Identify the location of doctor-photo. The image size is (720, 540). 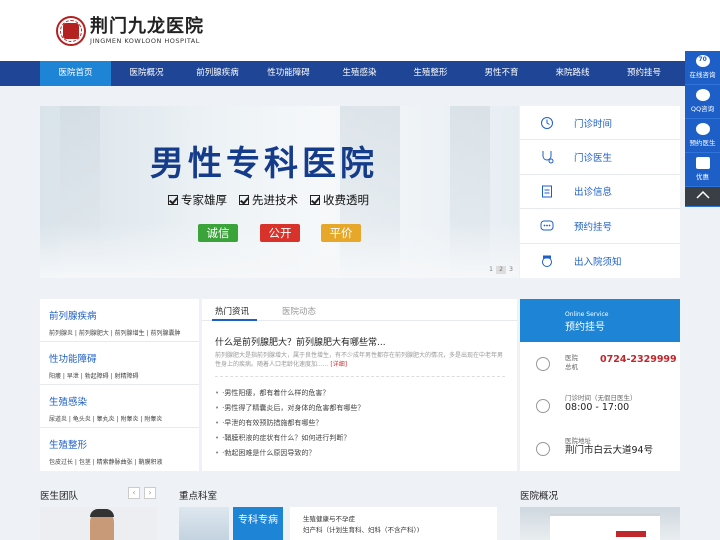
(98, 523).